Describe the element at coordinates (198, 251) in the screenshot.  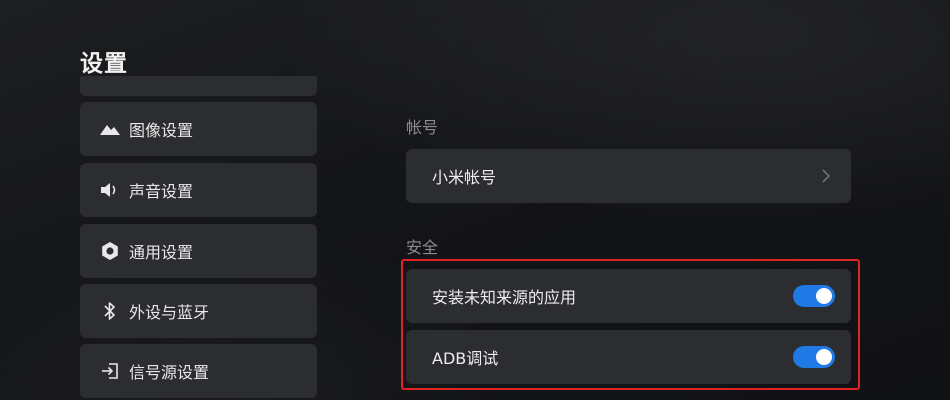
I see `sidebar-item-general: 通用设置` at that location.